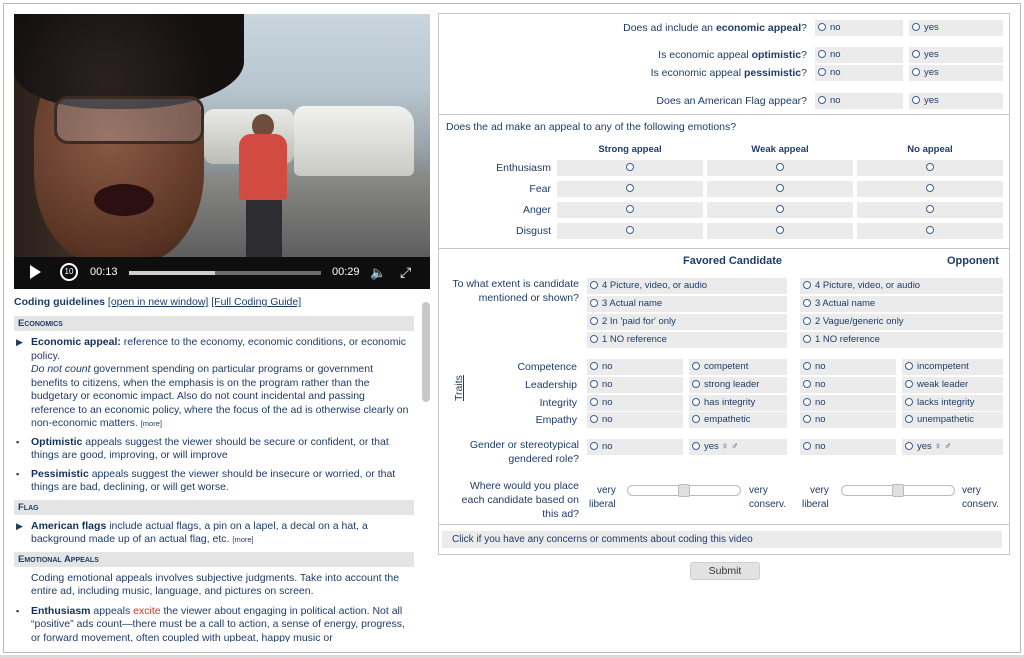 This screenshot has width=1024, height=658. What do you see at coordinates (956, 28) in the screenshot?
I see `econ-appeal-yes: yes` at bounding box center [956, 28].